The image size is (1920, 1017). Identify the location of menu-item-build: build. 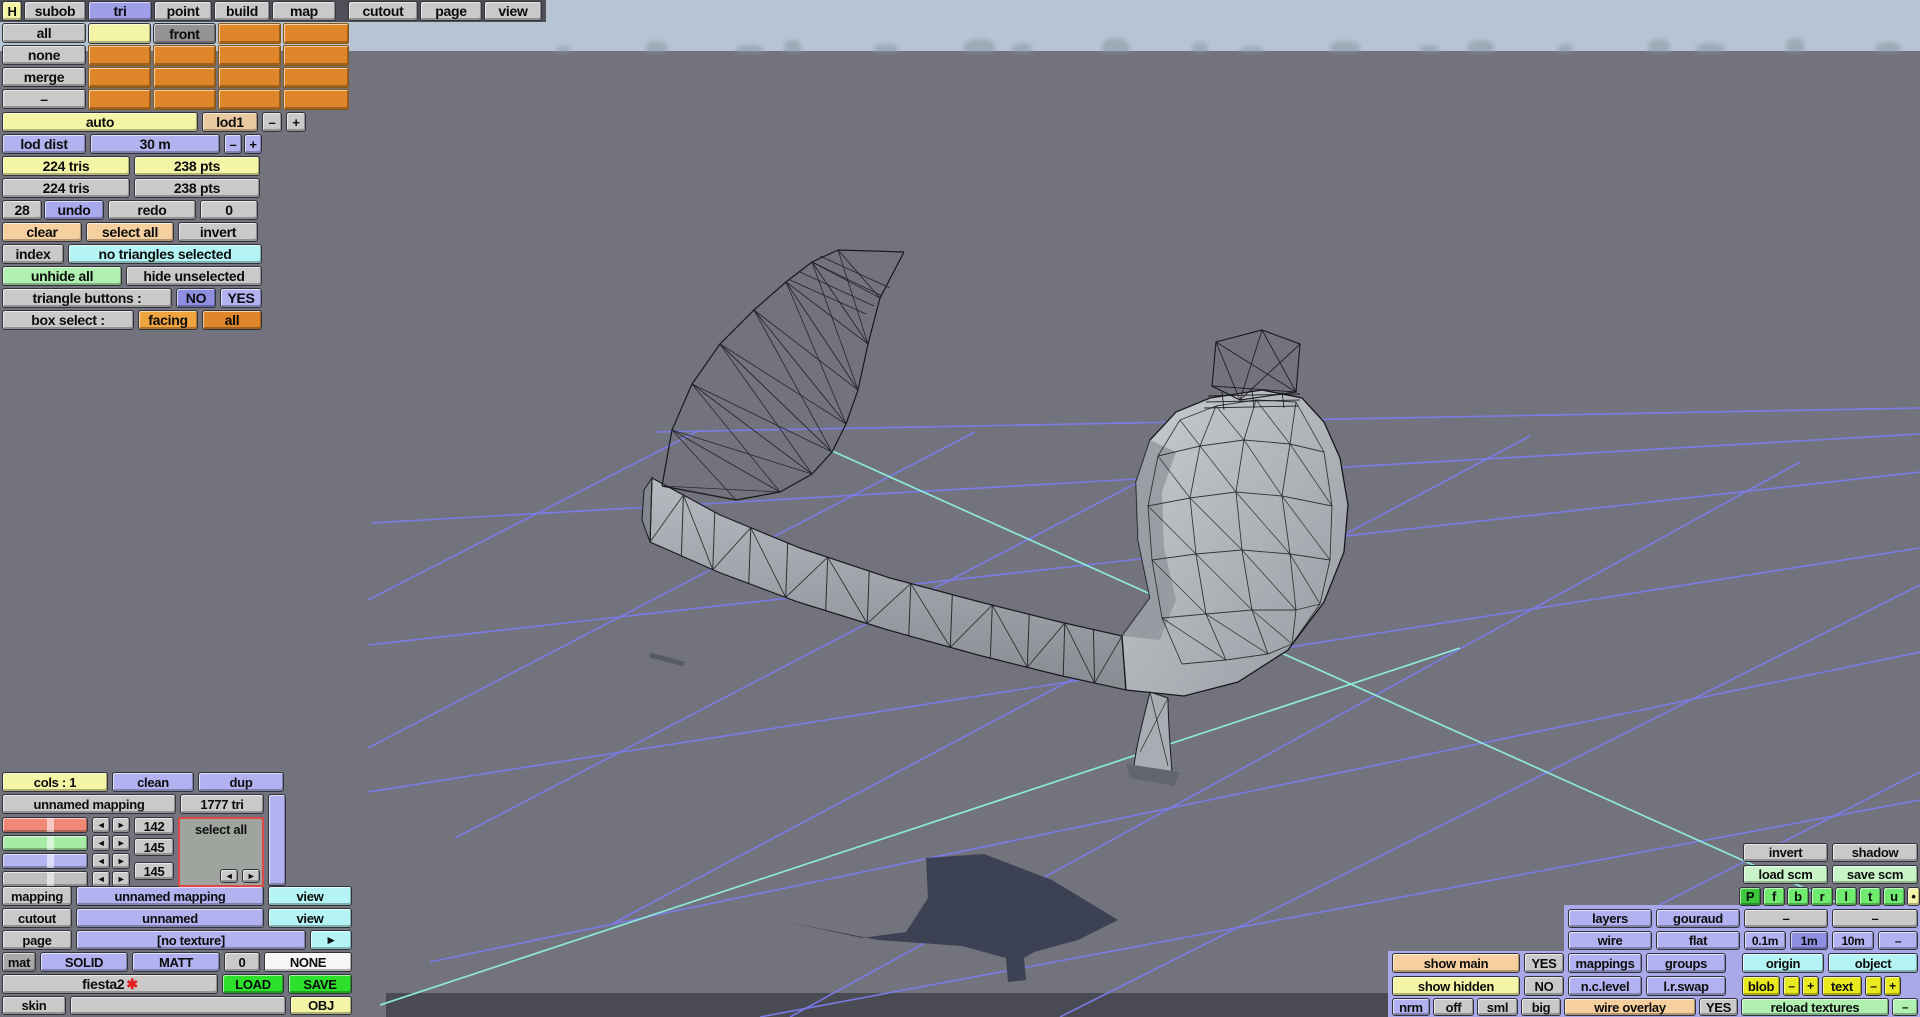
(242, 11).